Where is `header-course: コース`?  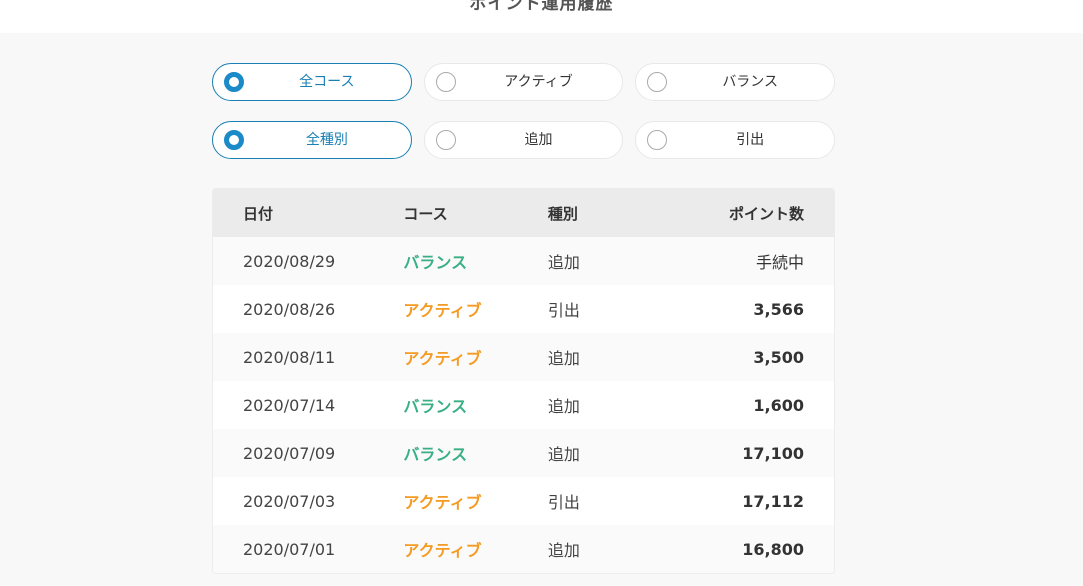
header-course: コース is located at coordinates (425, 213).